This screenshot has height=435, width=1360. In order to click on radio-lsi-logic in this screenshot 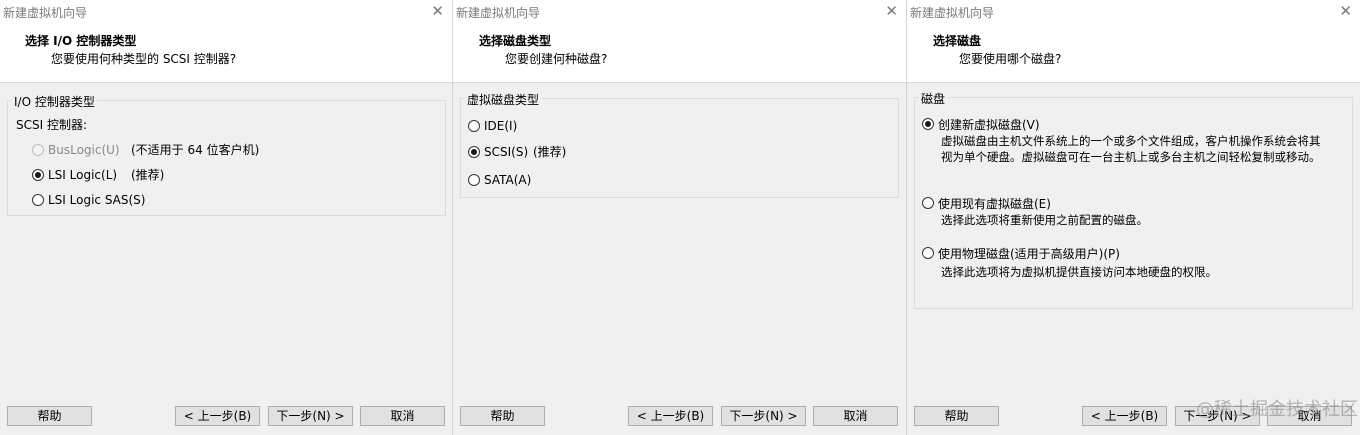, I will do `click(38, 175)`.